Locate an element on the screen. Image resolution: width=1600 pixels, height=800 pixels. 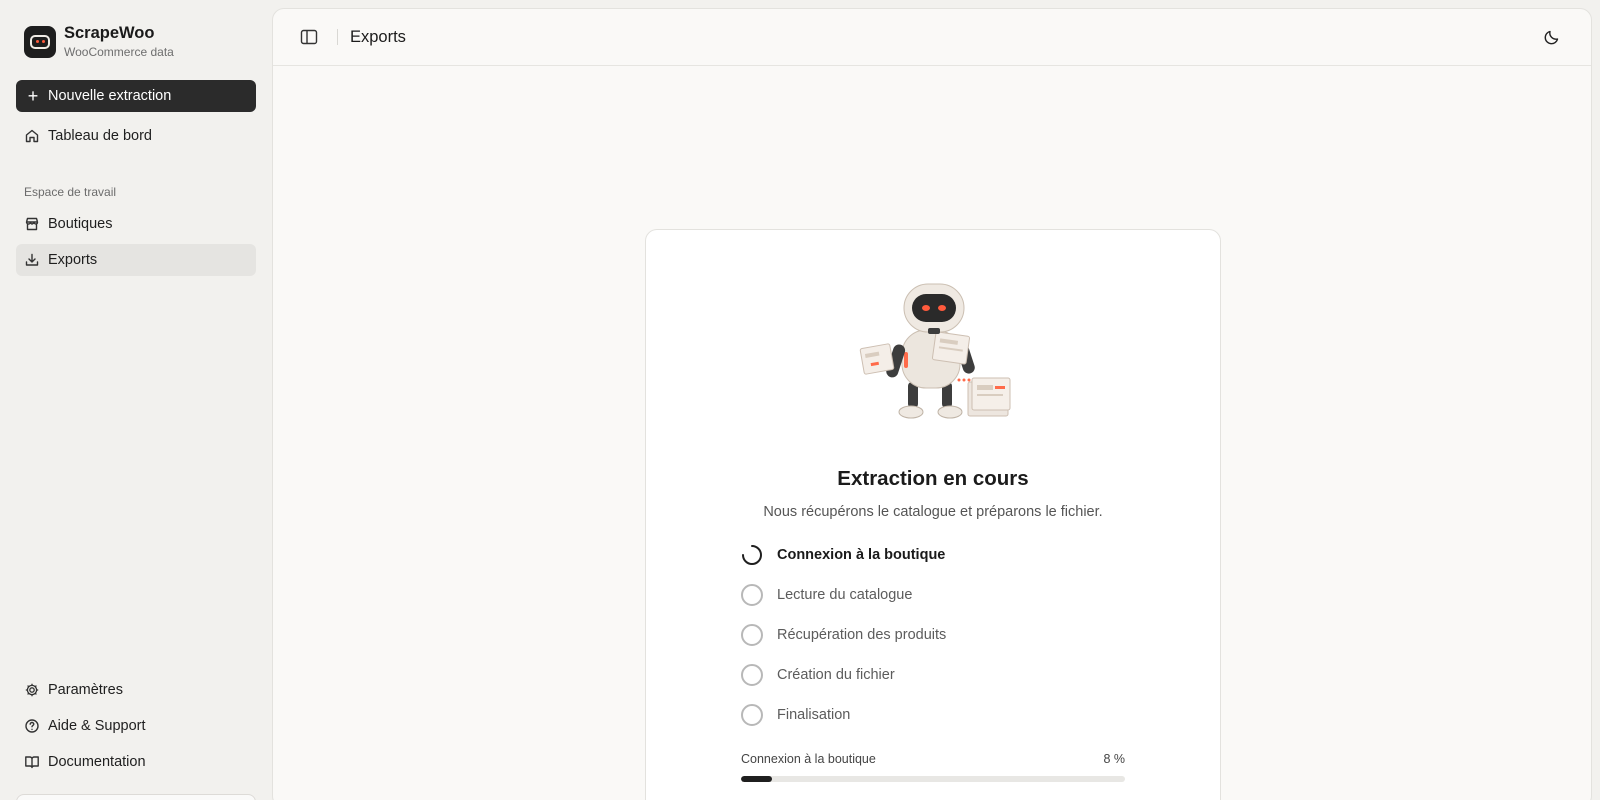
sidebar-item-label: Boutiques is located at coordinates (80, 224).